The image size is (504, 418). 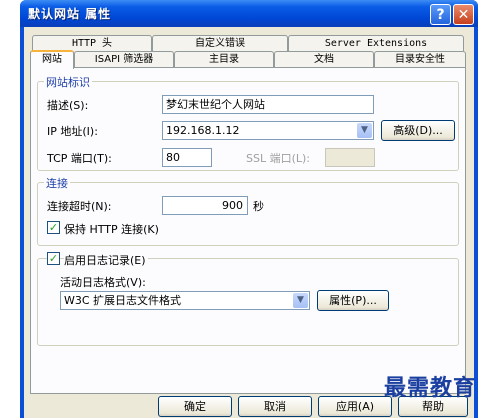 I want to click on ip-address-value: 192.168.1.12, so click(x=203, y=130).